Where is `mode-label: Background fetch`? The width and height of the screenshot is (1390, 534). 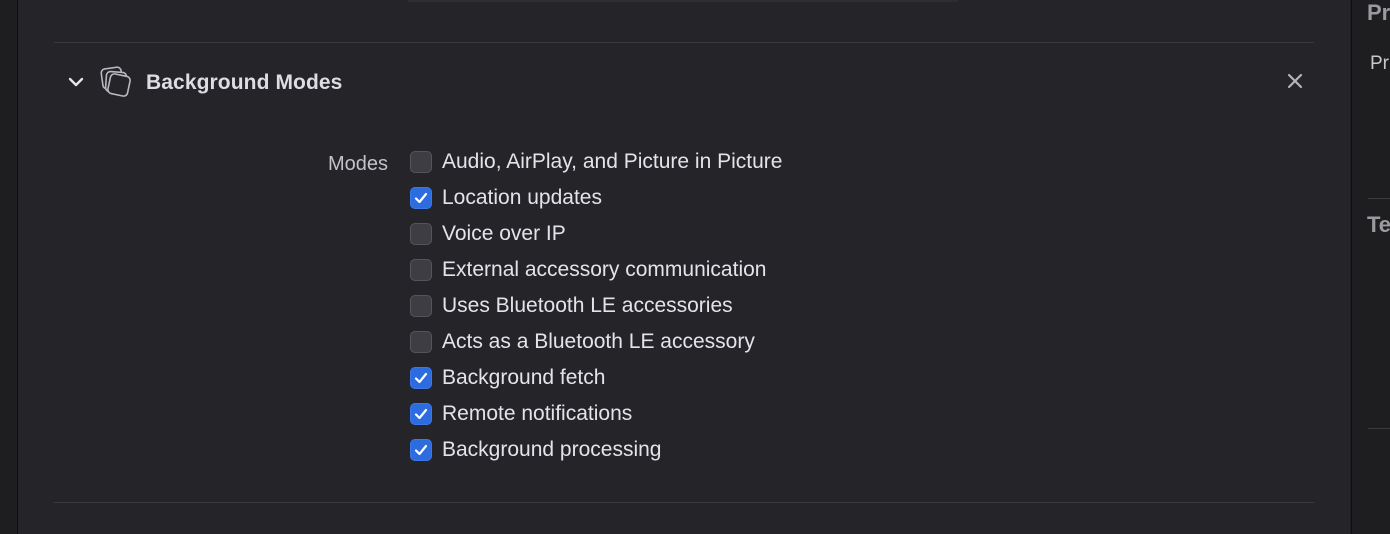 mode-label: Background fetch is located at coordinates (524, 377).